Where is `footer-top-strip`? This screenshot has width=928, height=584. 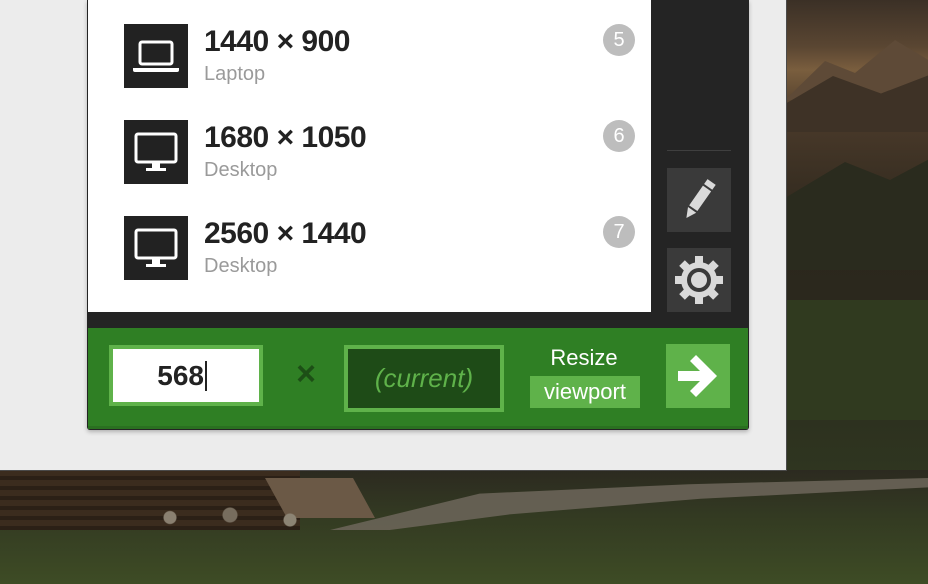
footer-top-strip is located at coordinates (418, 320).